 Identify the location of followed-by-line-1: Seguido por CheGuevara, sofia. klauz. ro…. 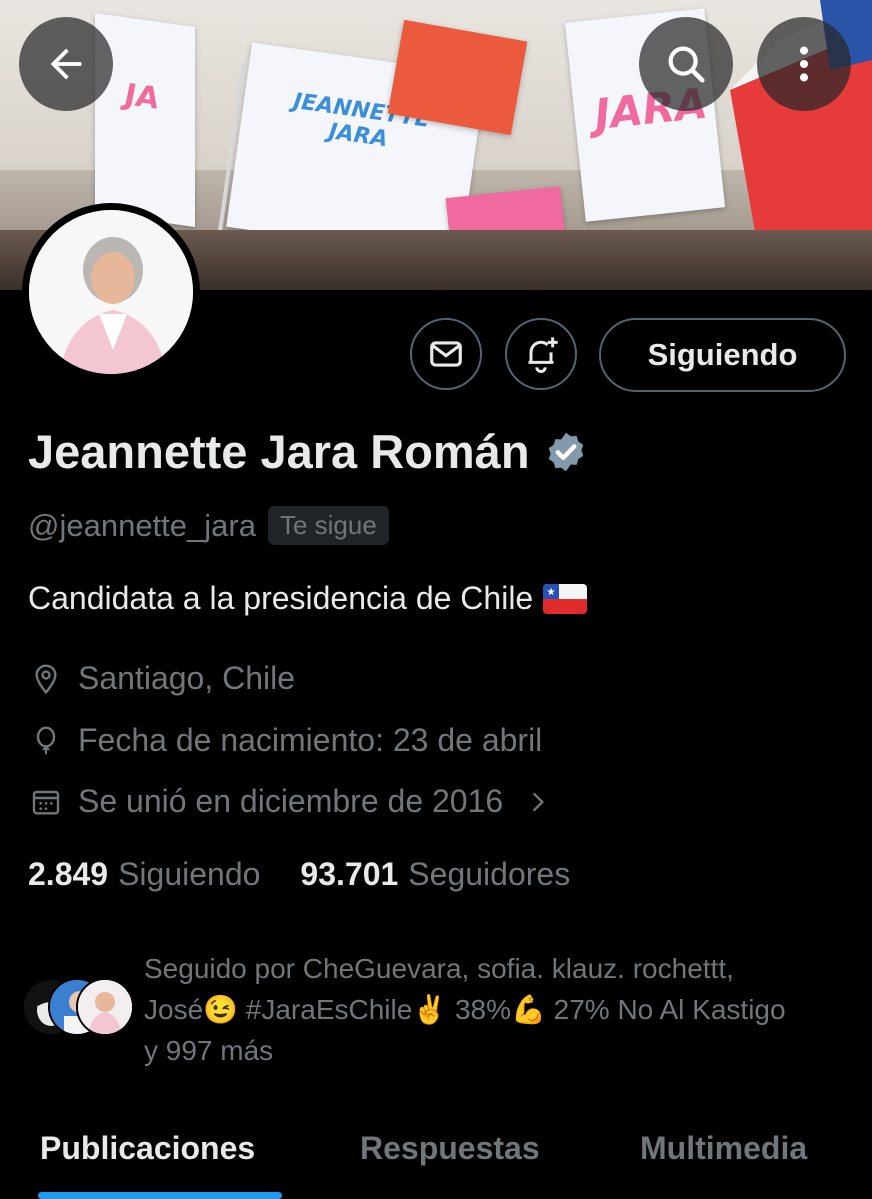
(439, 968).